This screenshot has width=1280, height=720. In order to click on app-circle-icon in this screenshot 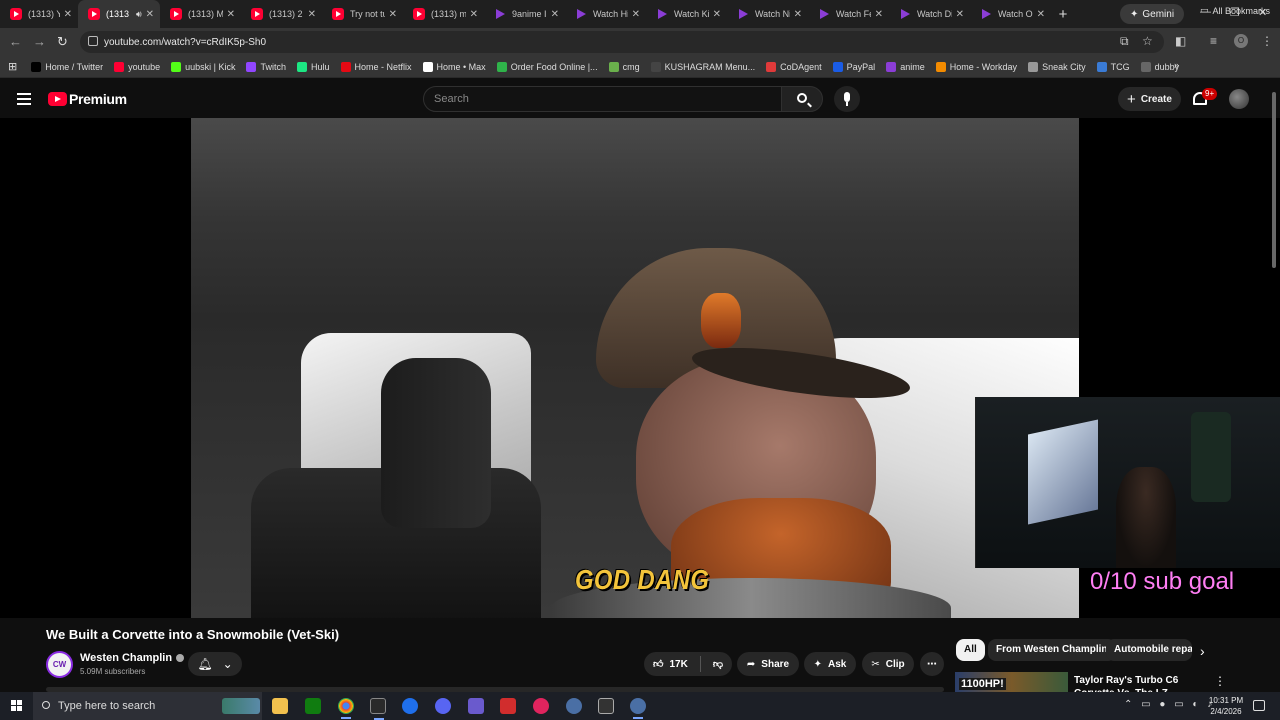, I will do `click(574, 706)`.